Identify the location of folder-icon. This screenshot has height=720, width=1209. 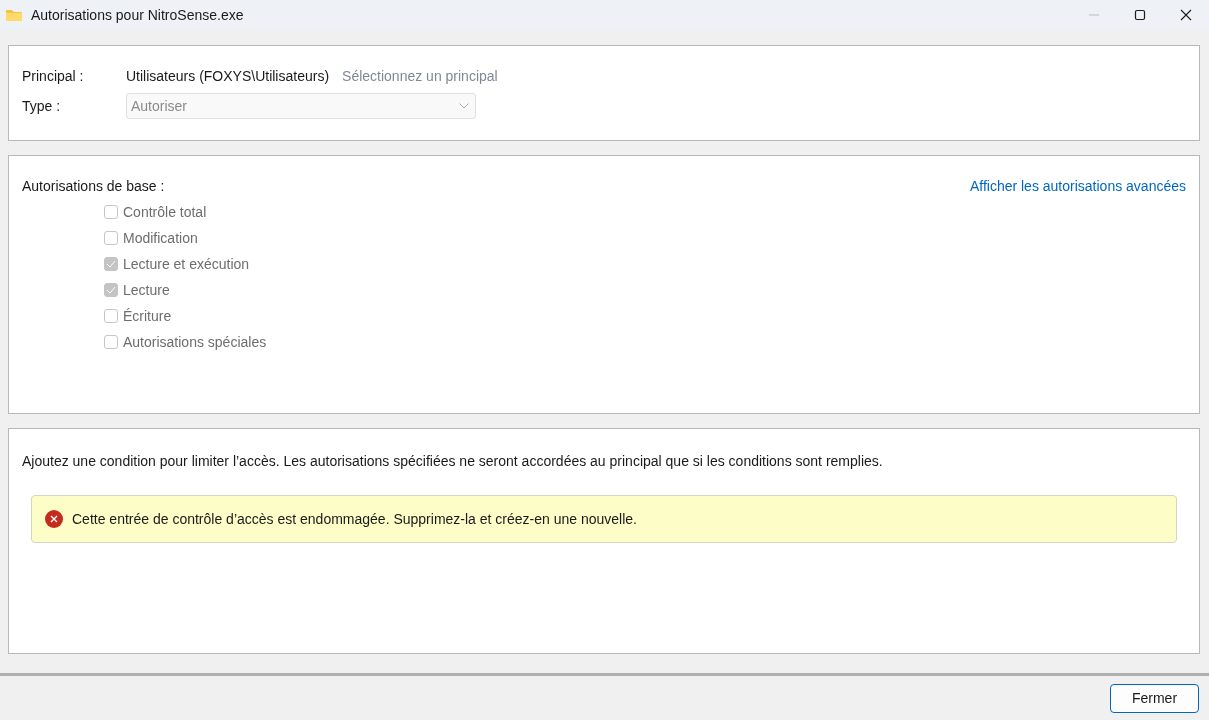
(14, 15).